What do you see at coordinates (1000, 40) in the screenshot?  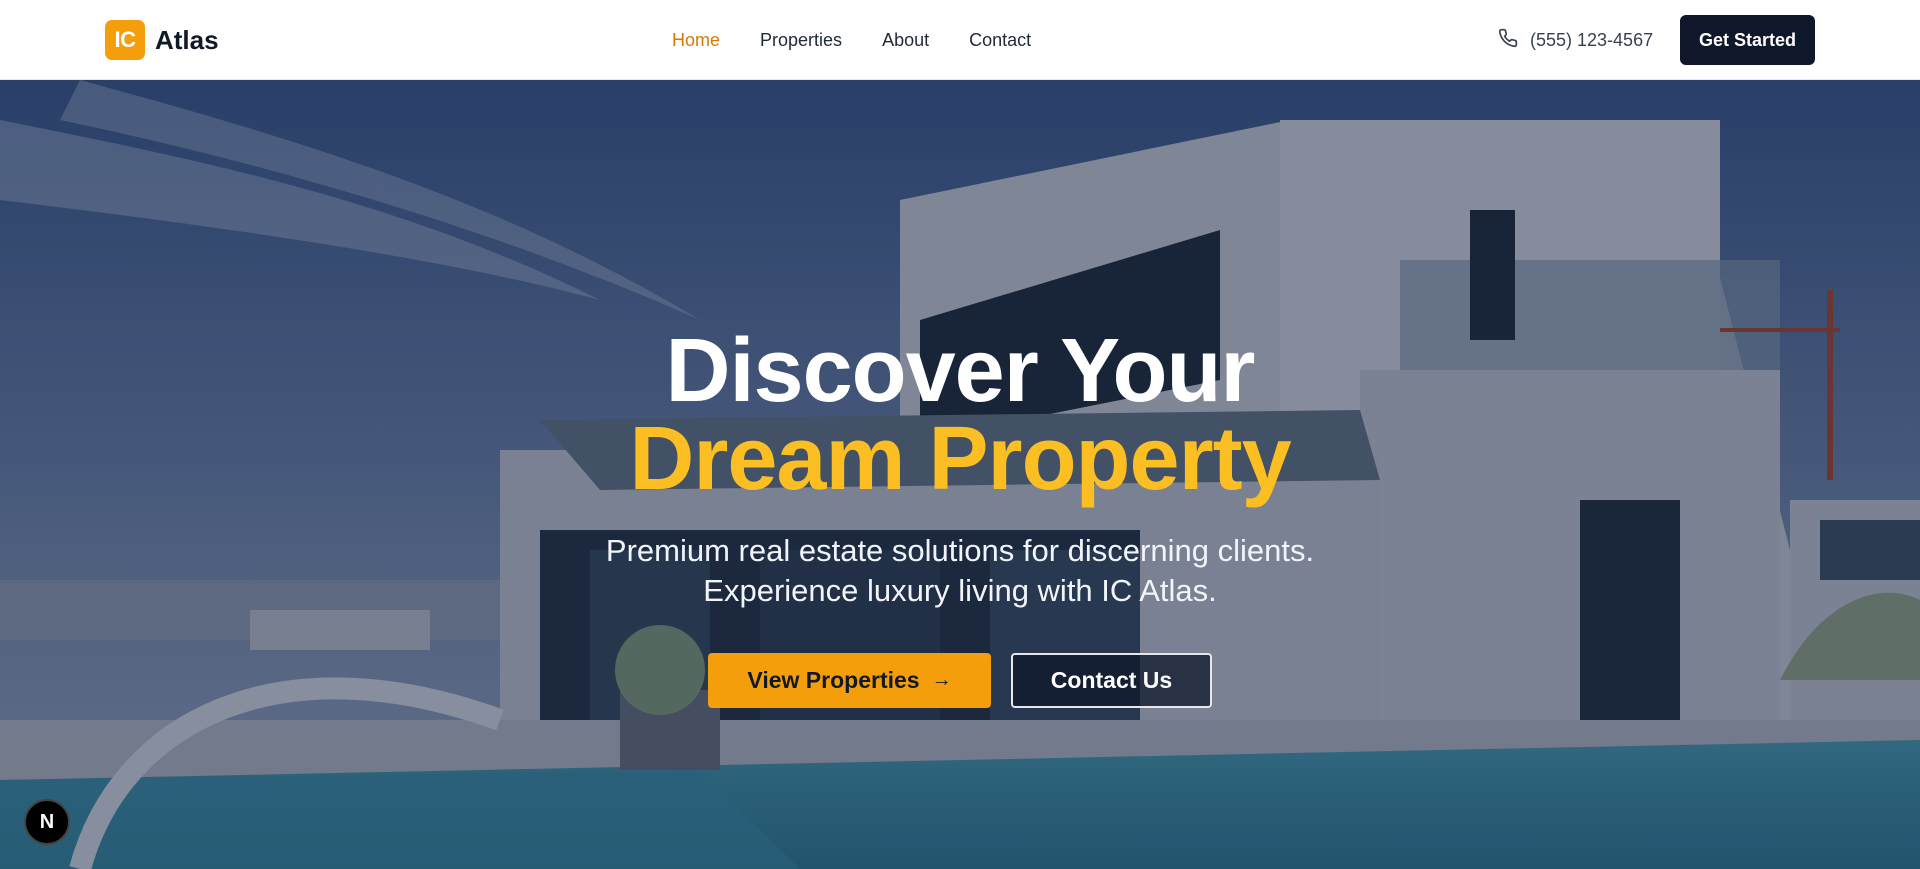 I see `nav-item-contact: Contact` at bounding box center [1000, 40].